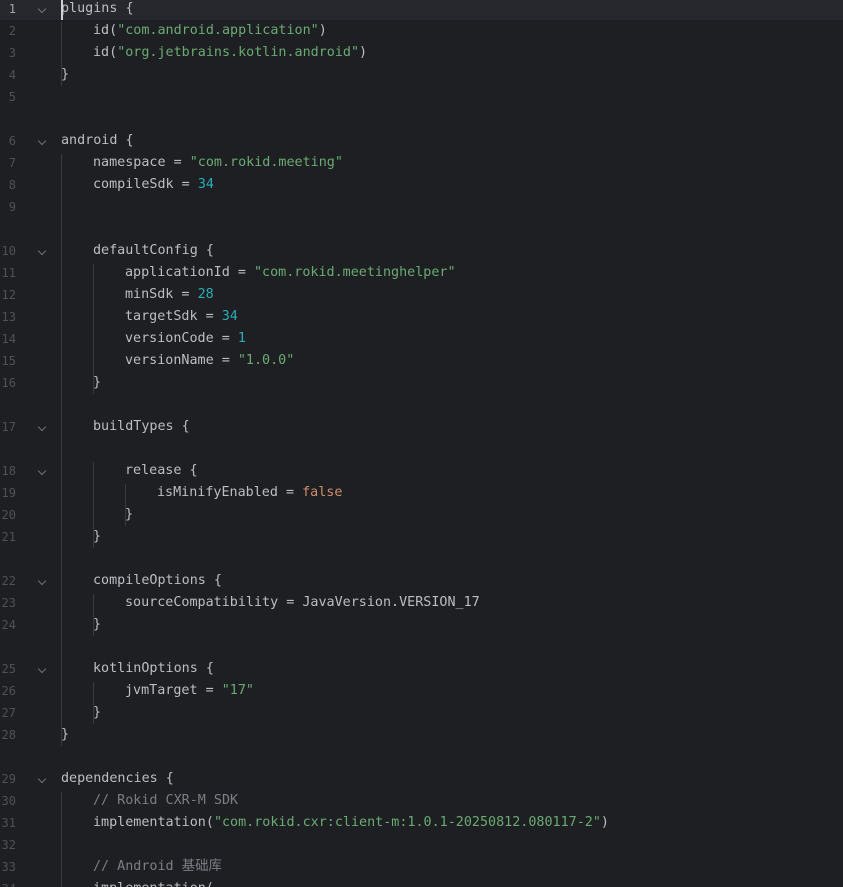  I want to click on code-line: 9, so click(421, 207).